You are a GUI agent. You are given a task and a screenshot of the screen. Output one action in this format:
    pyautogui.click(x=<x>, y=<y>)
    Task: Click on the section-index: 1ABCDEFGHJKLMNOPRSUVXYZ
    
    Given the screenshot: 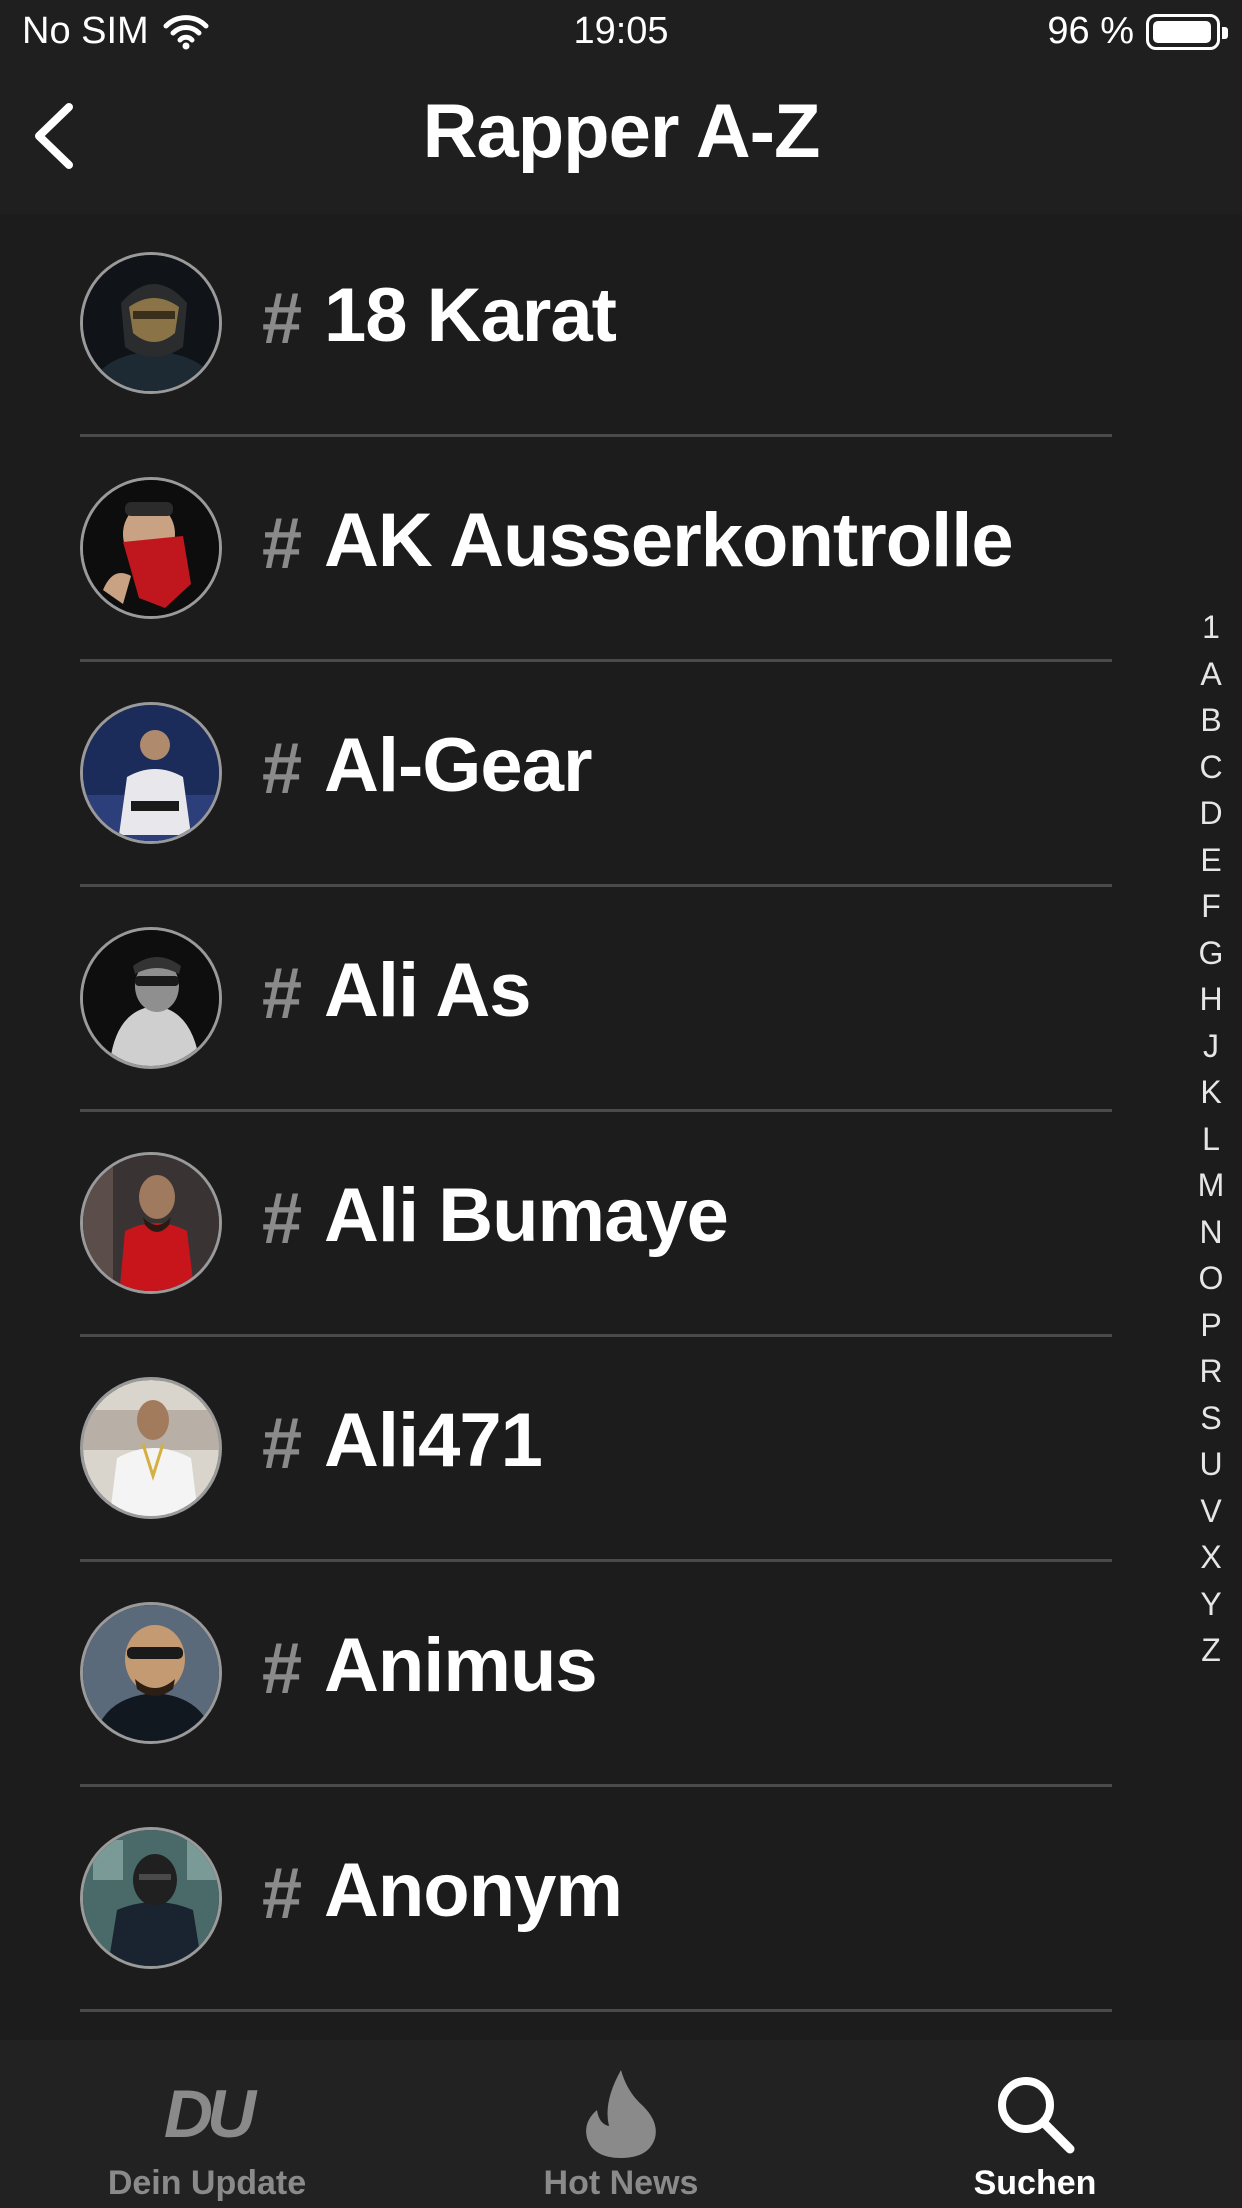 What is the action you would take?
    pyautogui.click(x=1211, y=1139)
    